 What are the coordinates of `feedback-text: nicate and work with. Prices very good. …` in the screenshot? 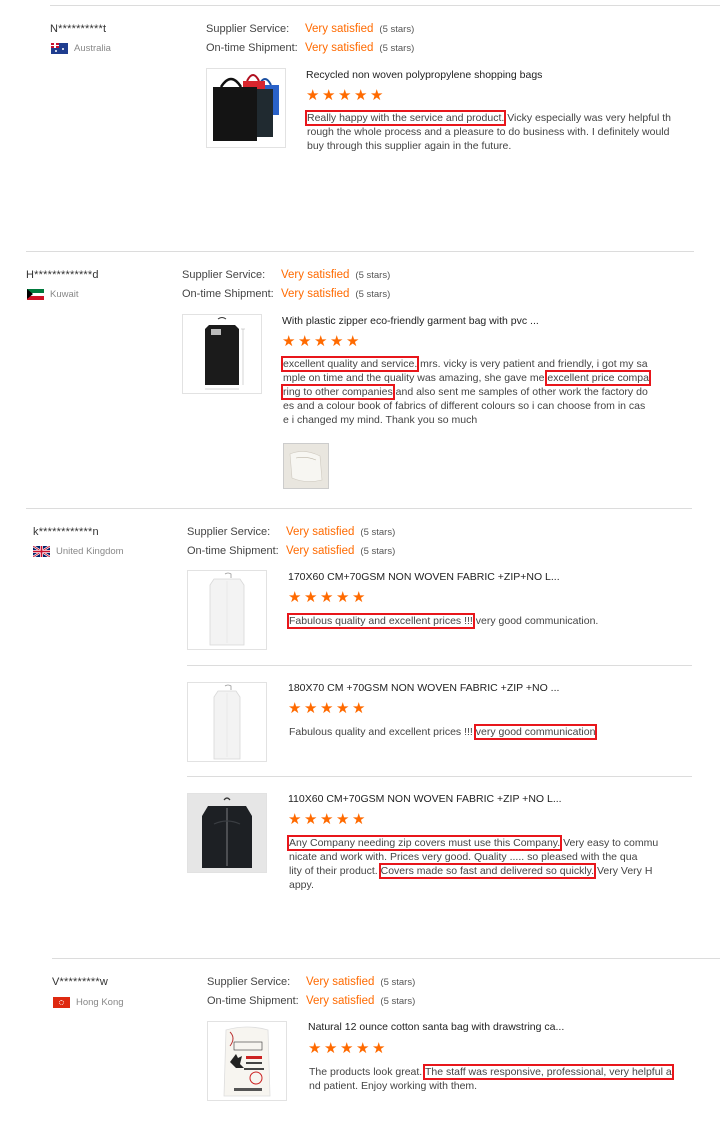 It's located at (463, 857).